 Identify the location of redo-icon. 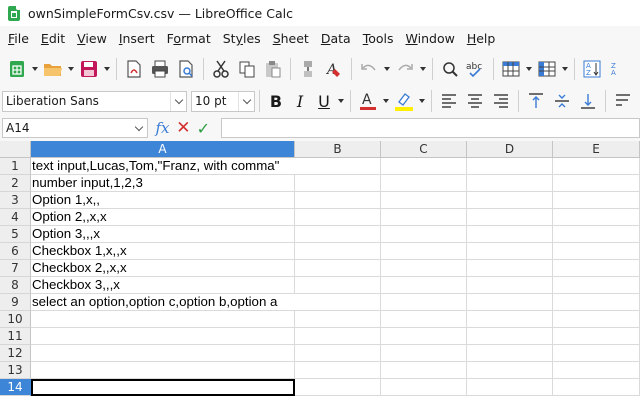
(405, 69).